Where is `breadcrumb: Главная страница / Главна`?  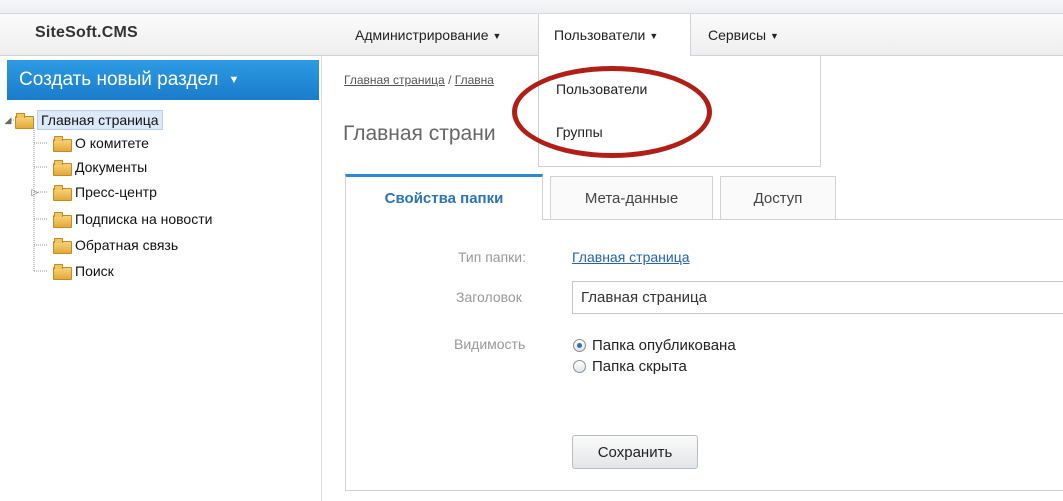 breadcrumb: Главная страница / Главна is located at coordinates (419, 80).